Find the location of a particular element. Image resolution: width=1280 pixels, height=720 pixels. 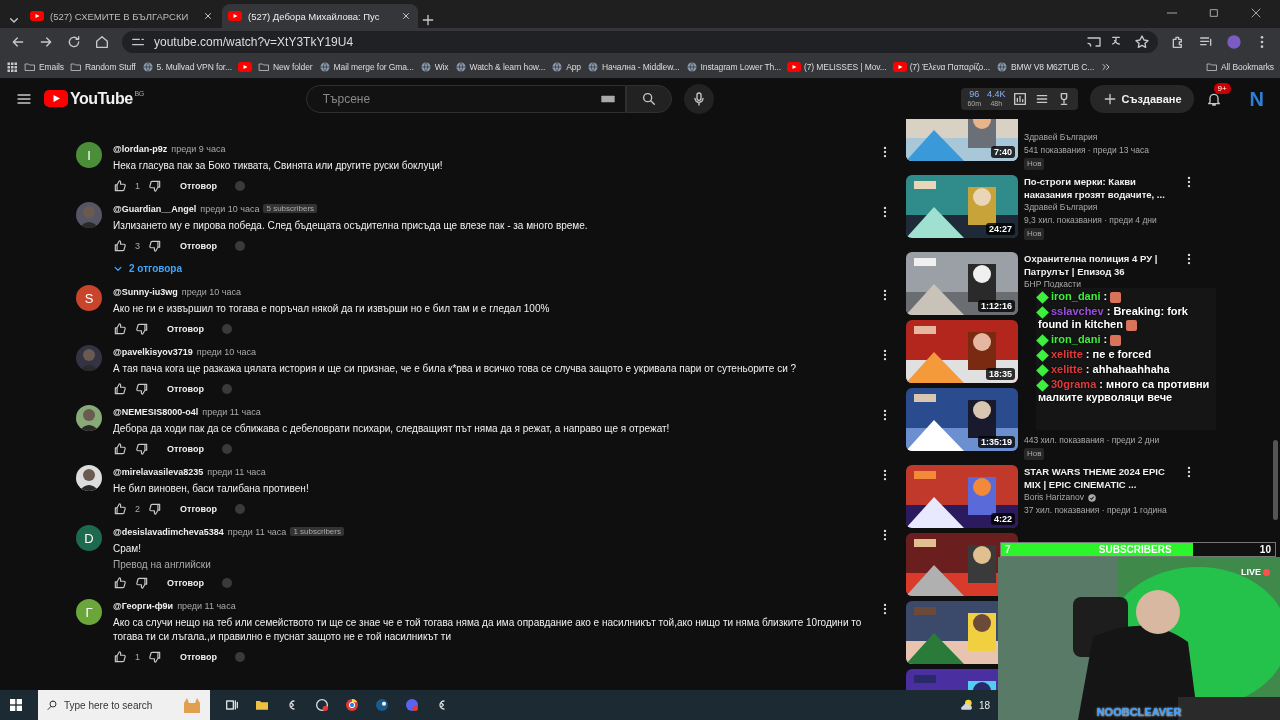

avatar: I is located at coordinates (89, 155).